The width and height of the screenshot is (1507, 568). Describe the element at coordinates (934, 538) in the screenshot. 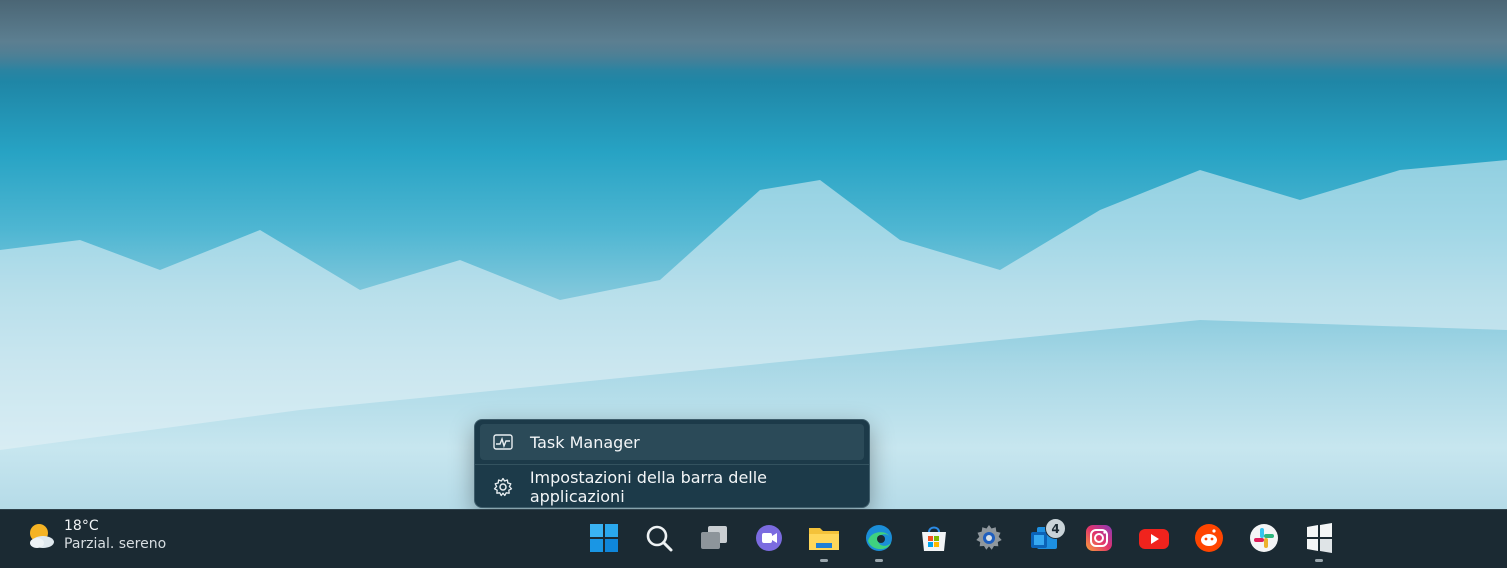

I see `microsoft-store-icon` at that location.